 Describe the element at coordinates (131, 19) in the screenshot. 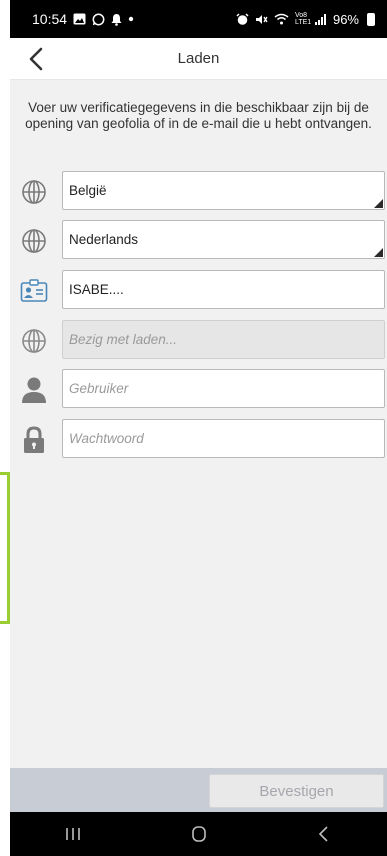

I see `dot-icon` at that location.